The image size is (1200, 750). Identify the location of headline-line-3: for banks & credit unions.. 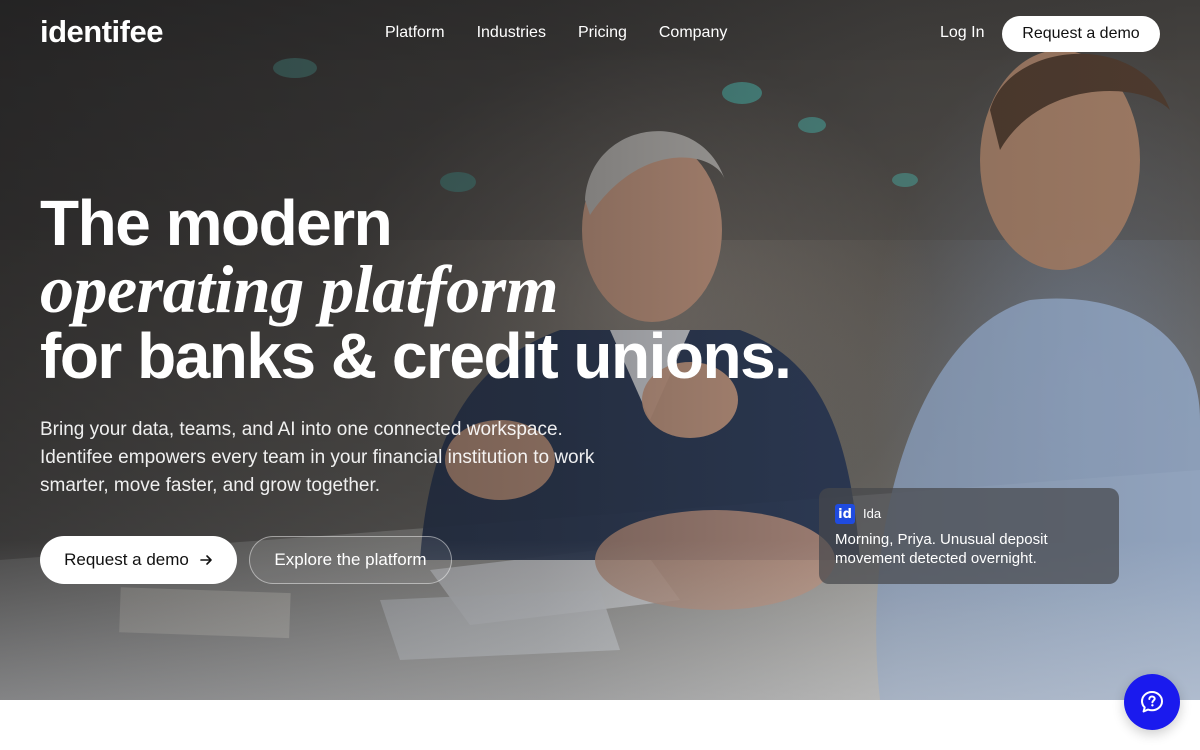
(416, 356).